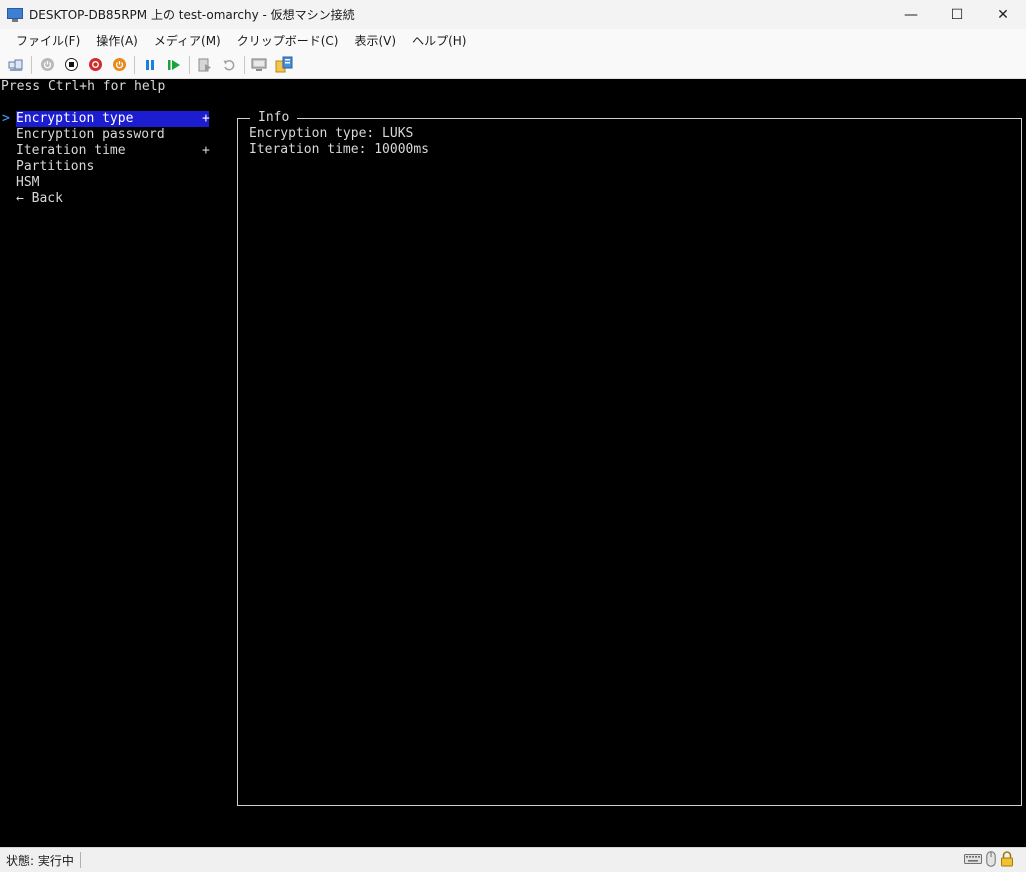 The height and width of the screenshot is (872, 1026). I want to click on option-label: Iteration time, so click(71, 150).